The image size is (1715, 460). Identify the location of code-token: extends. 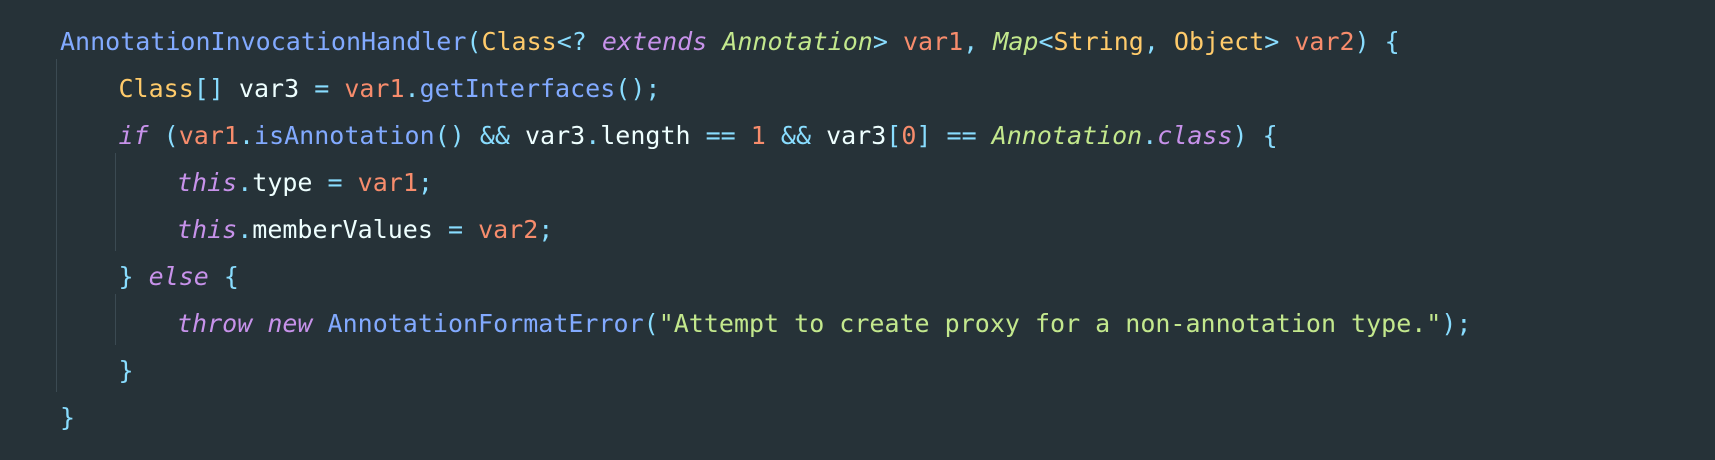
(654, 41).